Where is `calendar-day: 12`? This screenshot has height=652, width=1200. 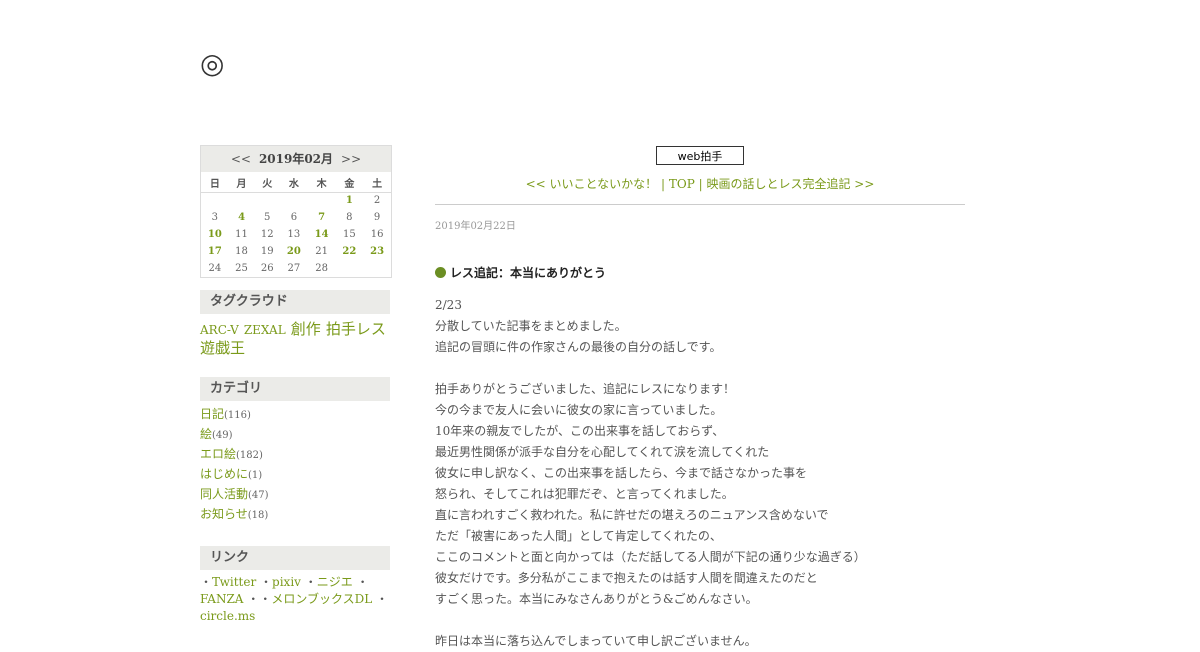 calendar-day: 12 is located at coordinates (267, 234).